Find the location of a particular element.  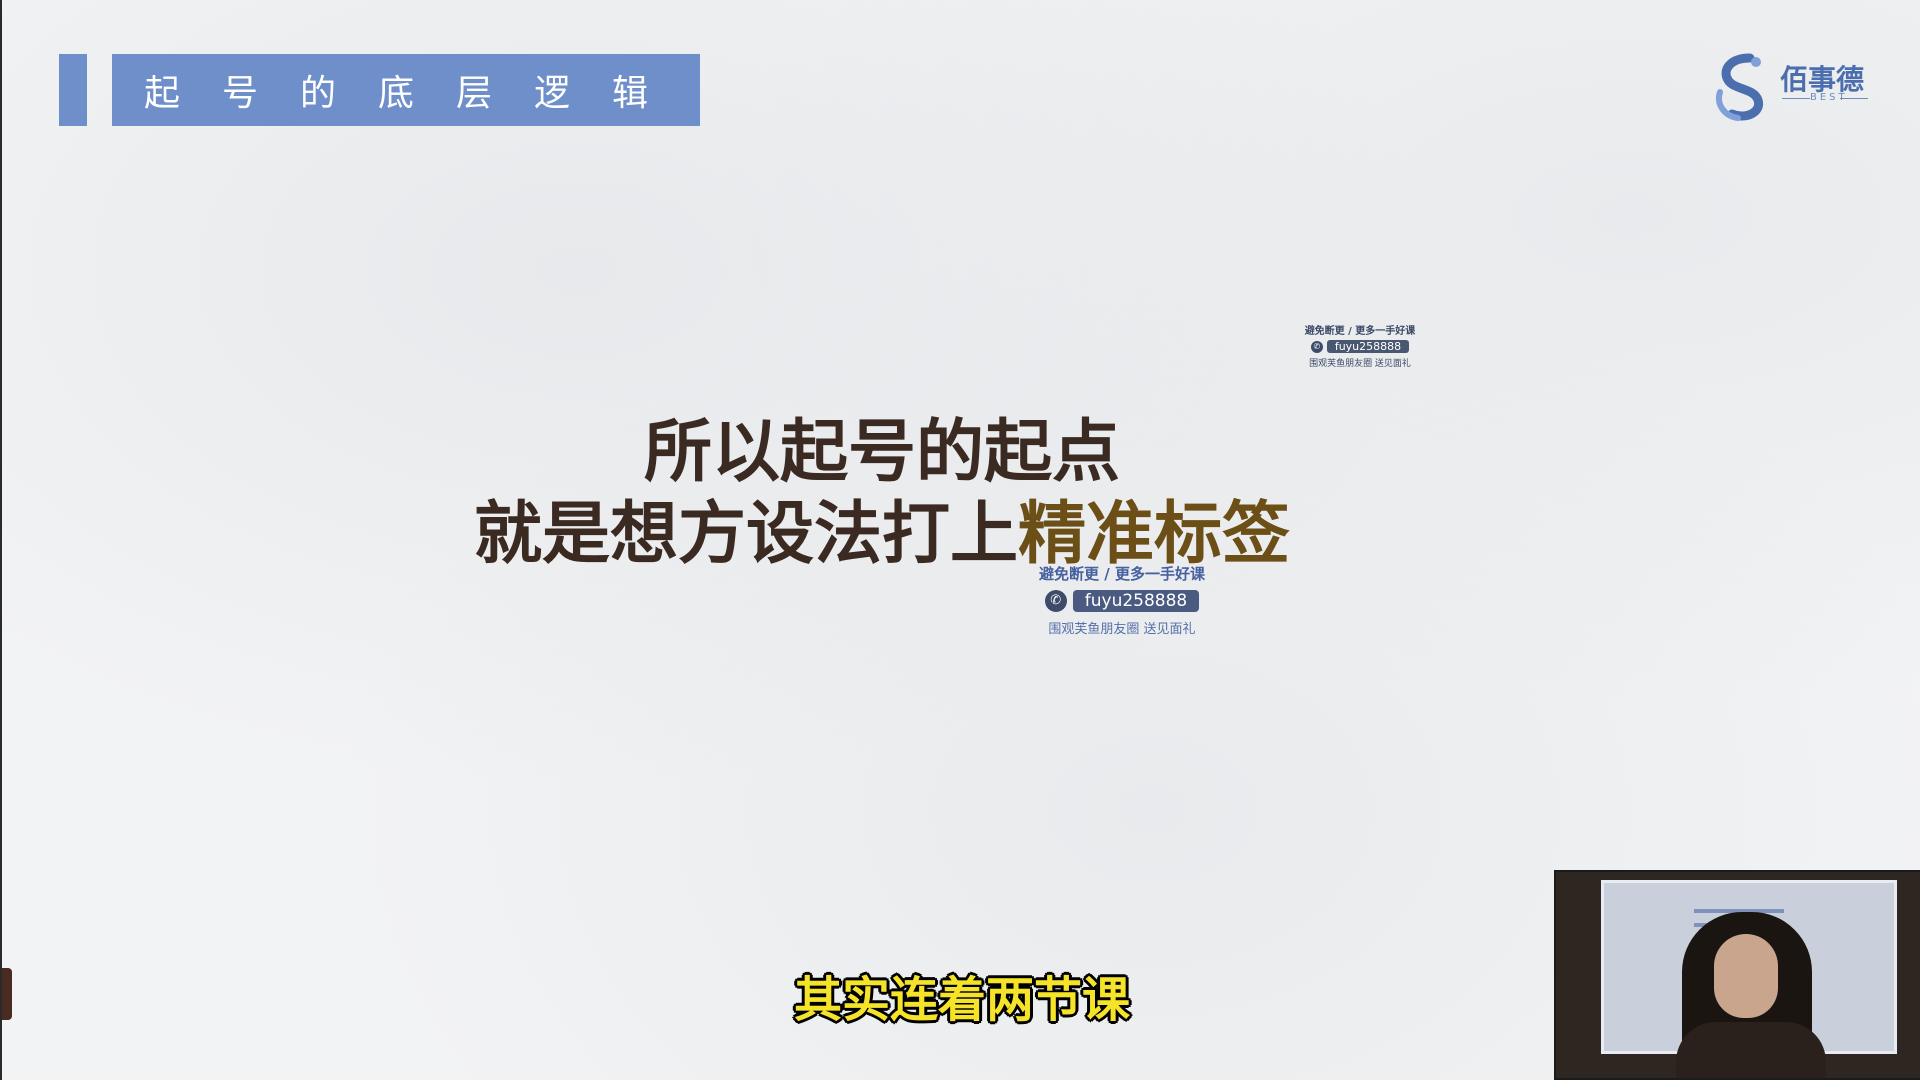

presenter-face is located at coordinates (1746, 976).